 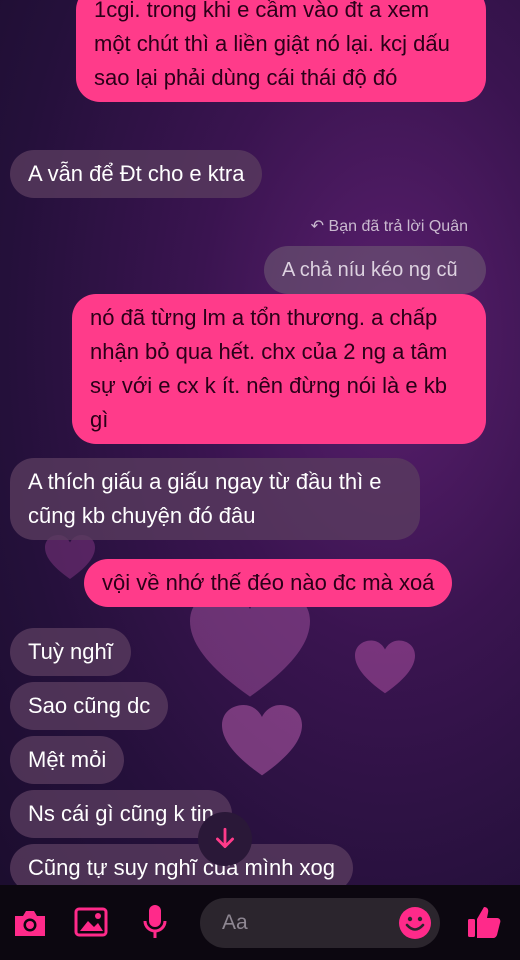 I want to click on reply-indicator: ↶ Bạn đã trả lời Quân, so click(x=389, y=226).